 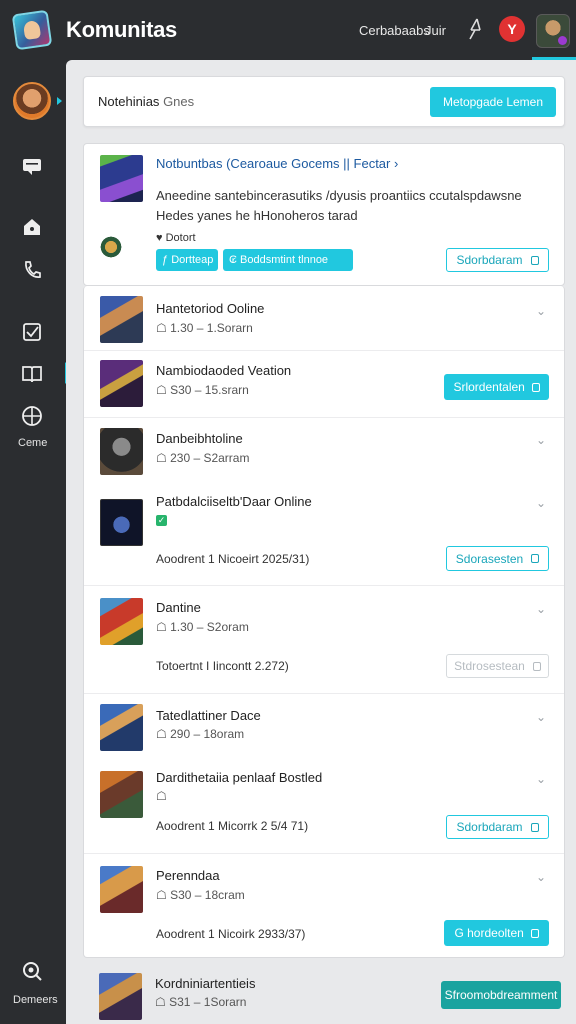 What do you see at coordinates (497, 558) in the screenshot?
I see `game-action-button: Sdorasesten` at bounding box center [497, 558].